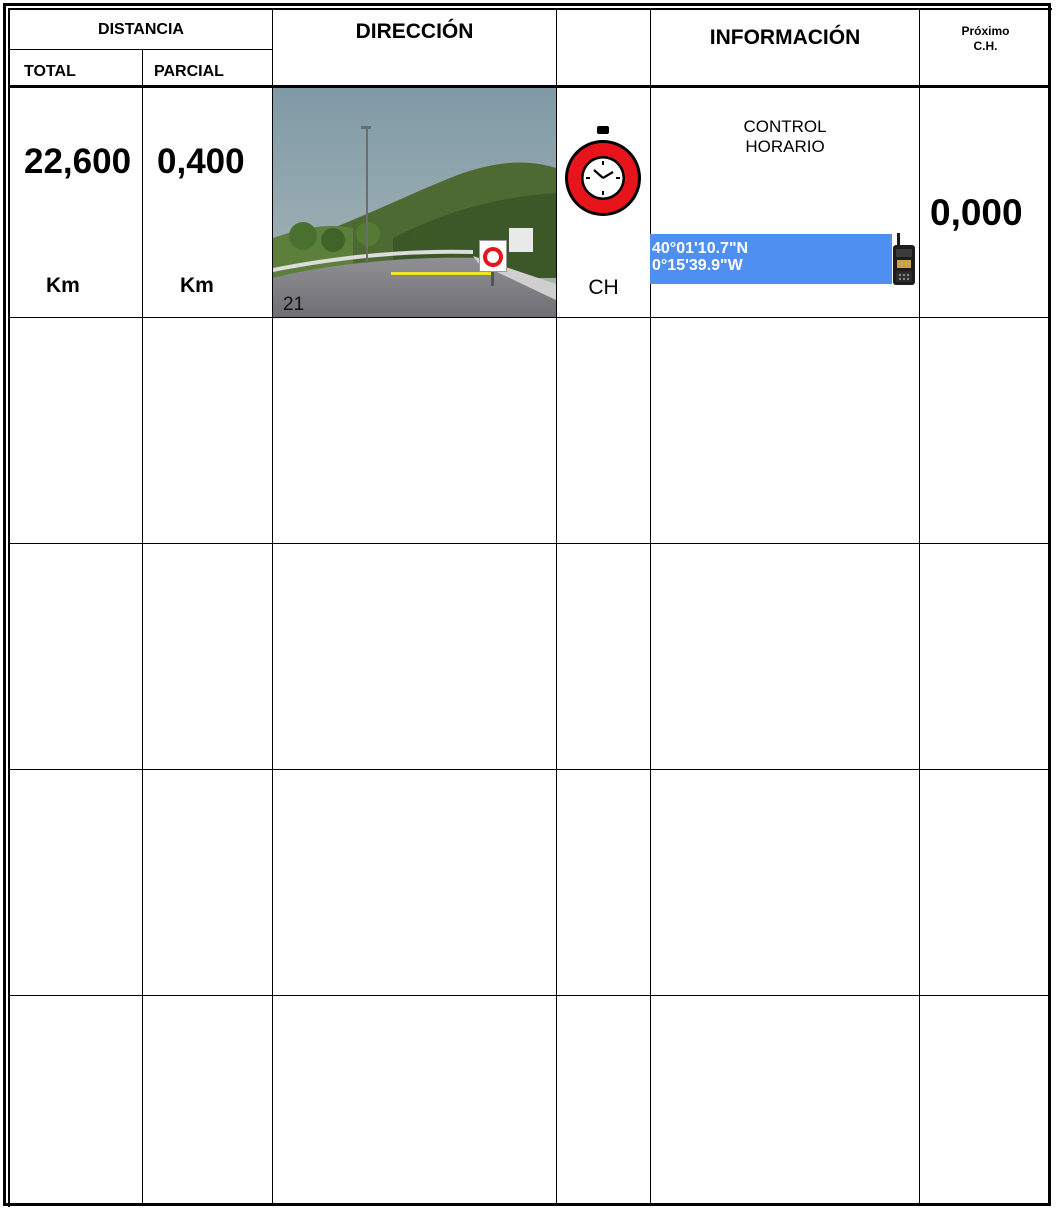 The width and height of the screenshot is (1057, 1211). I want to click on header-ch: C.H., so click(985, 46).